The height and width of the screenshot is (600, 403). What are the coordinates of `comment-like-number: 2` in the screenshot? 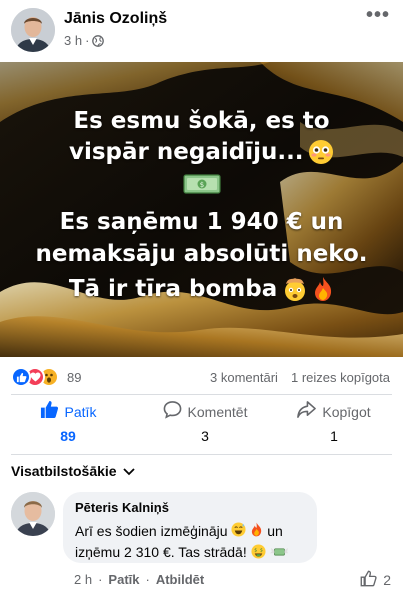 It's located at (387, 580).